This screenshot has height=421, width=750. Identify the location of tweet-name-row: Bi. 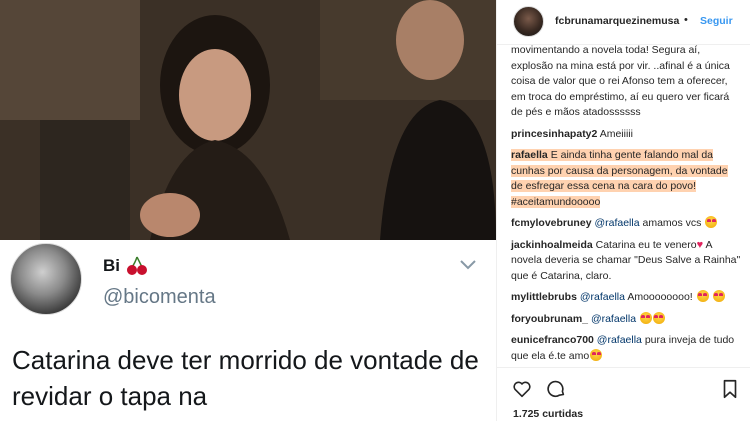
(125, 266).